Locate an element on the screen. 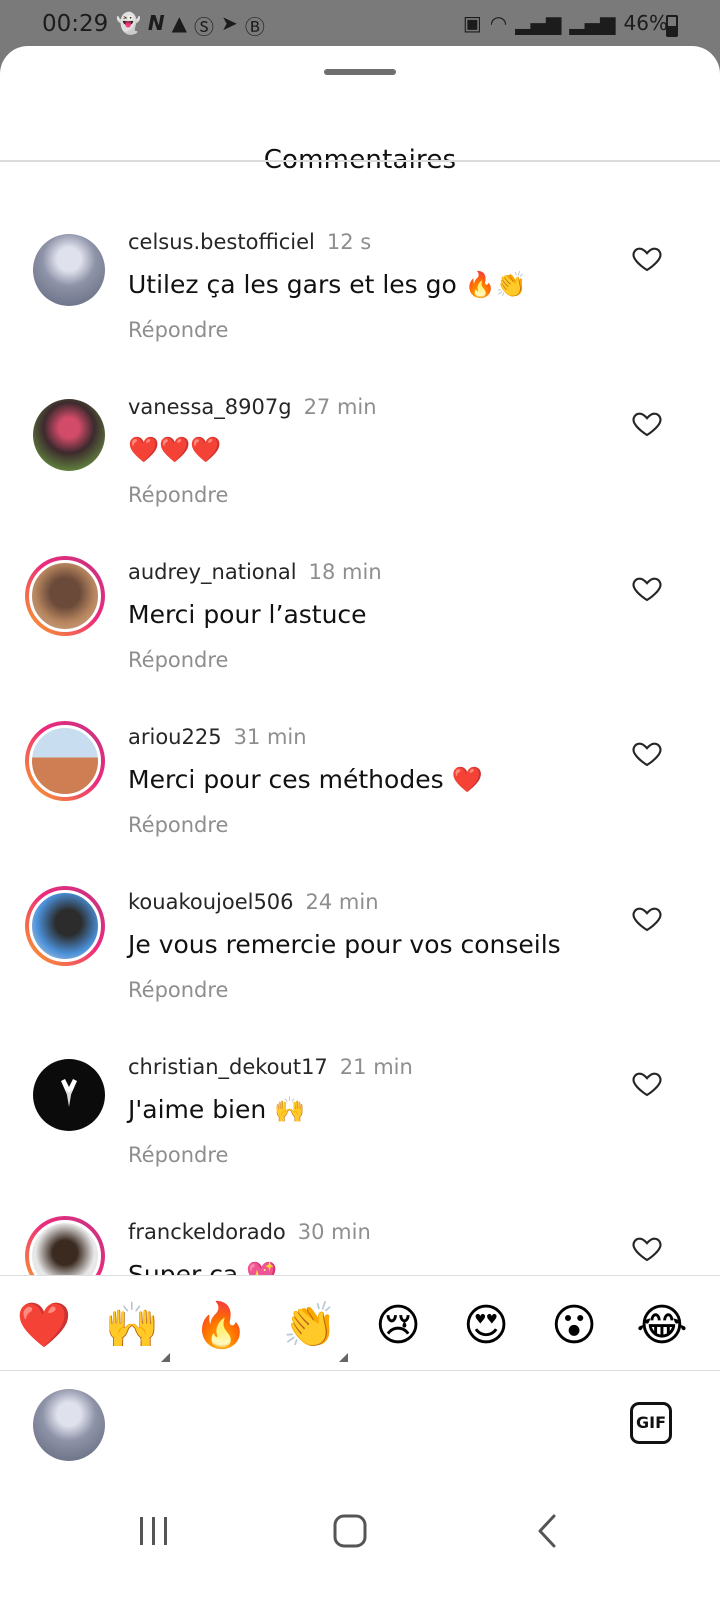  tuxedo-icon is located at coordinates (69, 1093).